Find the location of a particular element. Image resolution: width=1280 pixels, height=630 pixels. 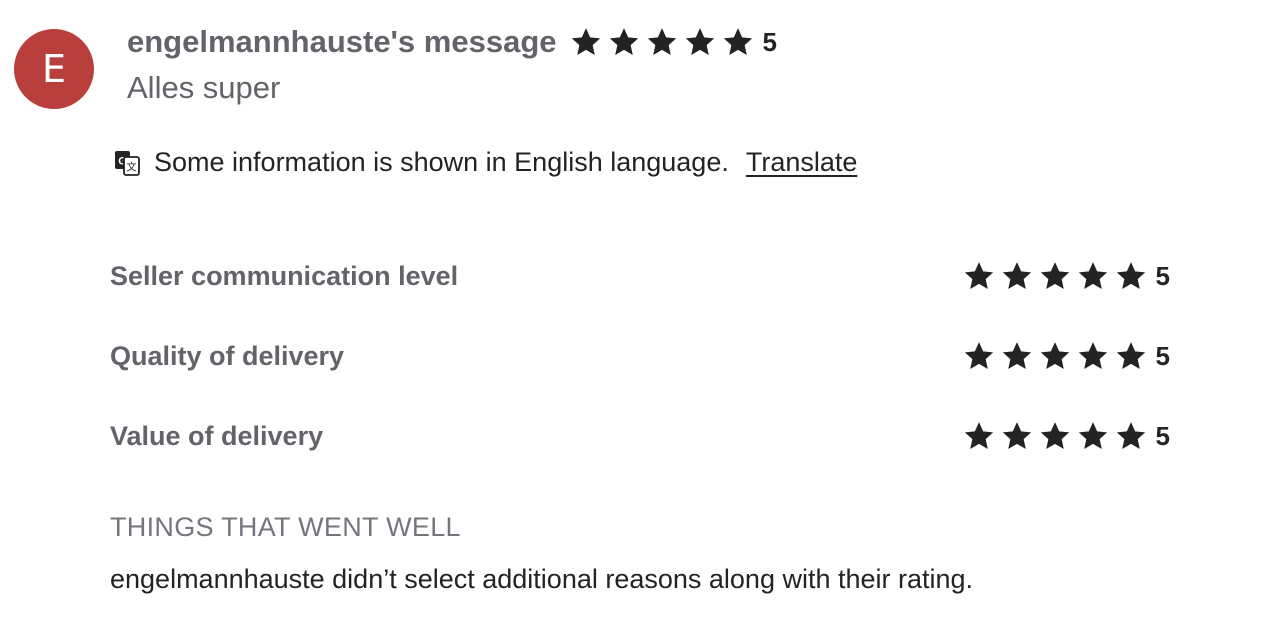

review-rating-stars is located at coordinates (664, 42).